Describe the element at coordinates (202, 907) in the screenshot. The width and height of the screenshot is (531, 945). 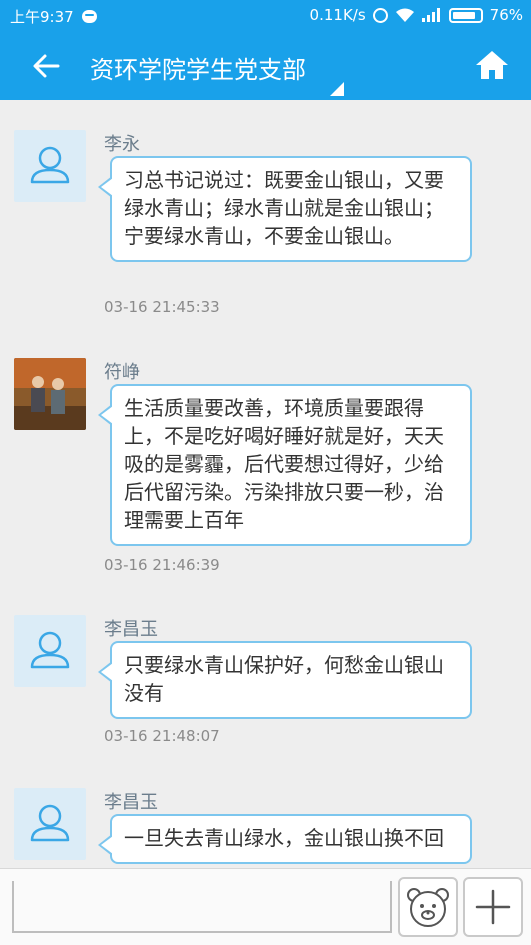
I see `message-input` at that location.